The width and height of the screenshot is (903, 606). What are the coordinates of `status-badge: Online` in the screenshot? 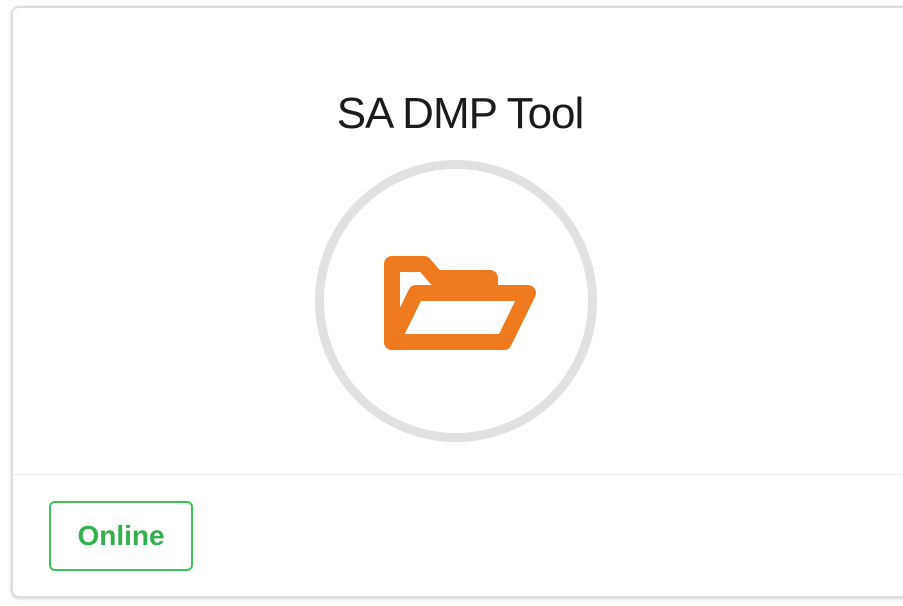 It's located at (121, 536).